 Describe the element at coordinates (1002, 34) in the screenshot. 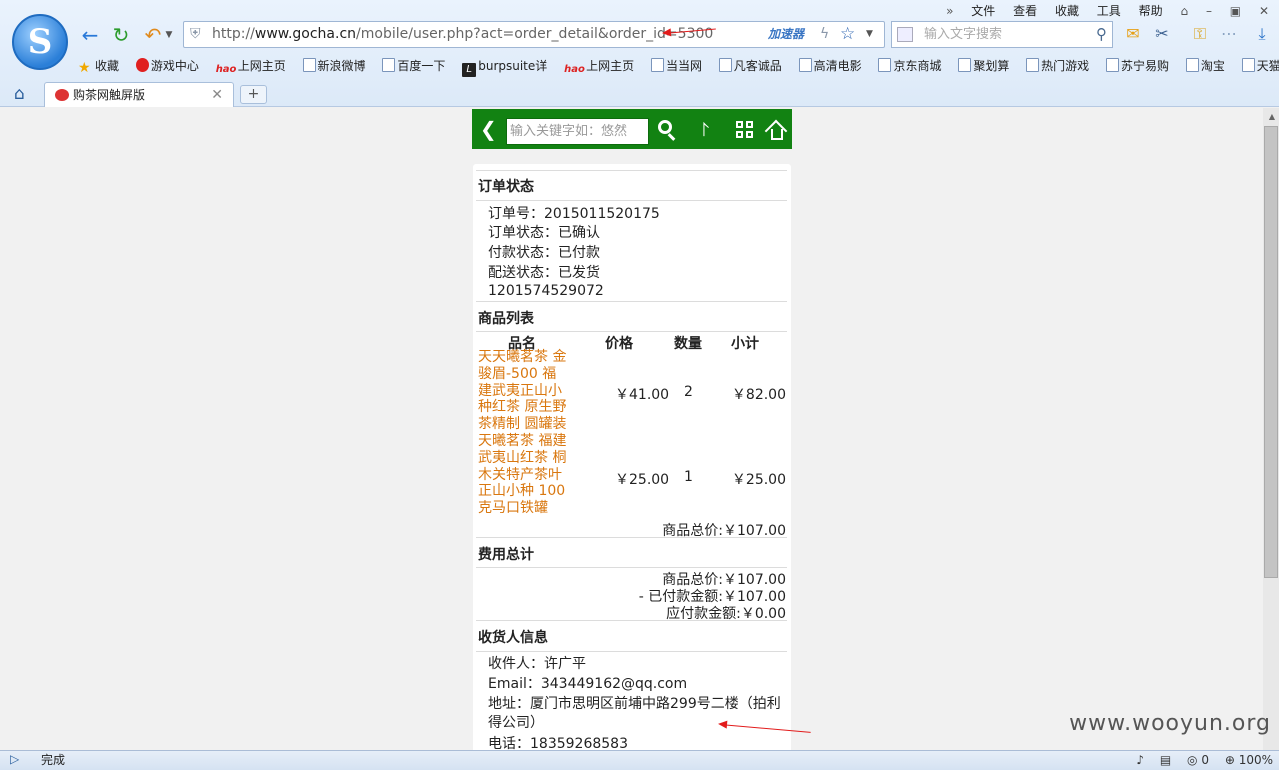

I see `browser-search-input: 输入文字搜索 ⚲` at that location.